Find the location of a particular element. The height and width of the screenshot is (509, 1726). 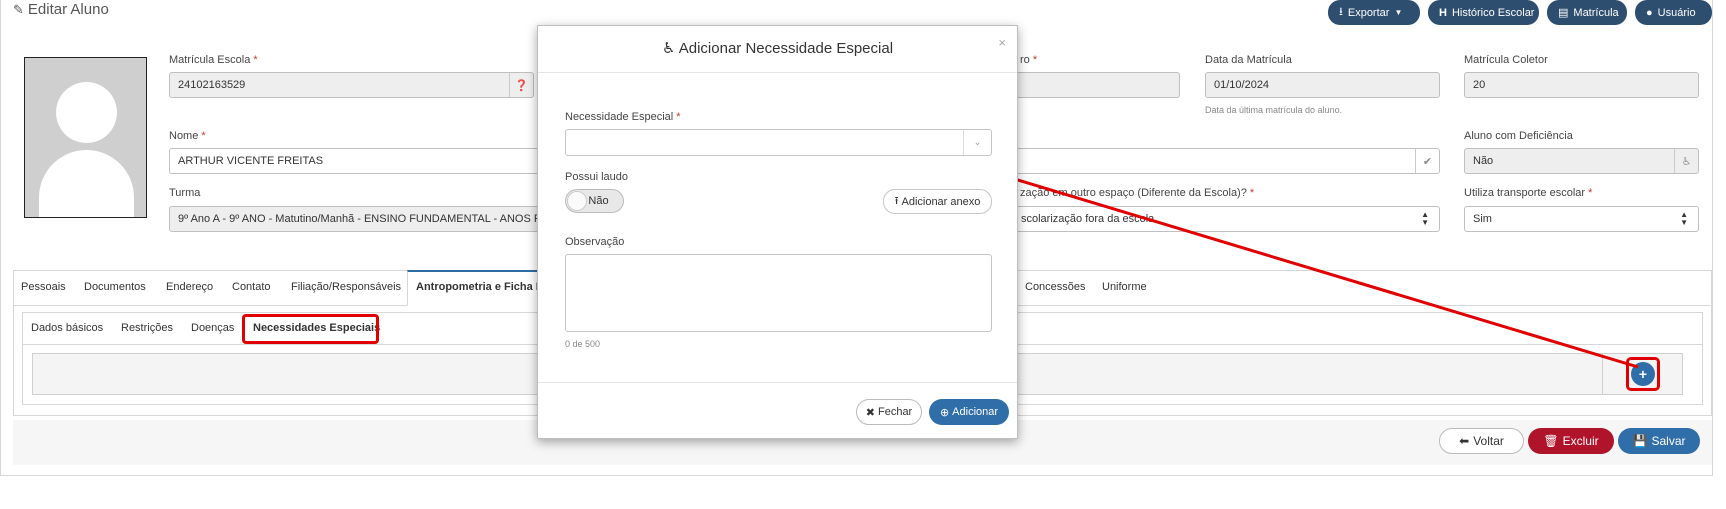

voltar-button: ⬅ Voltar is located at coordinates (1481, 441).